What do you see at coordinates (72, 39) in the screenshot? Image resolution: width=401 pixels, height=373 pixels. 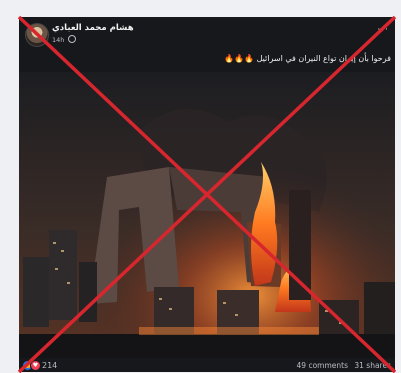 I see `globe-icon` at bounding box center [72, 39].